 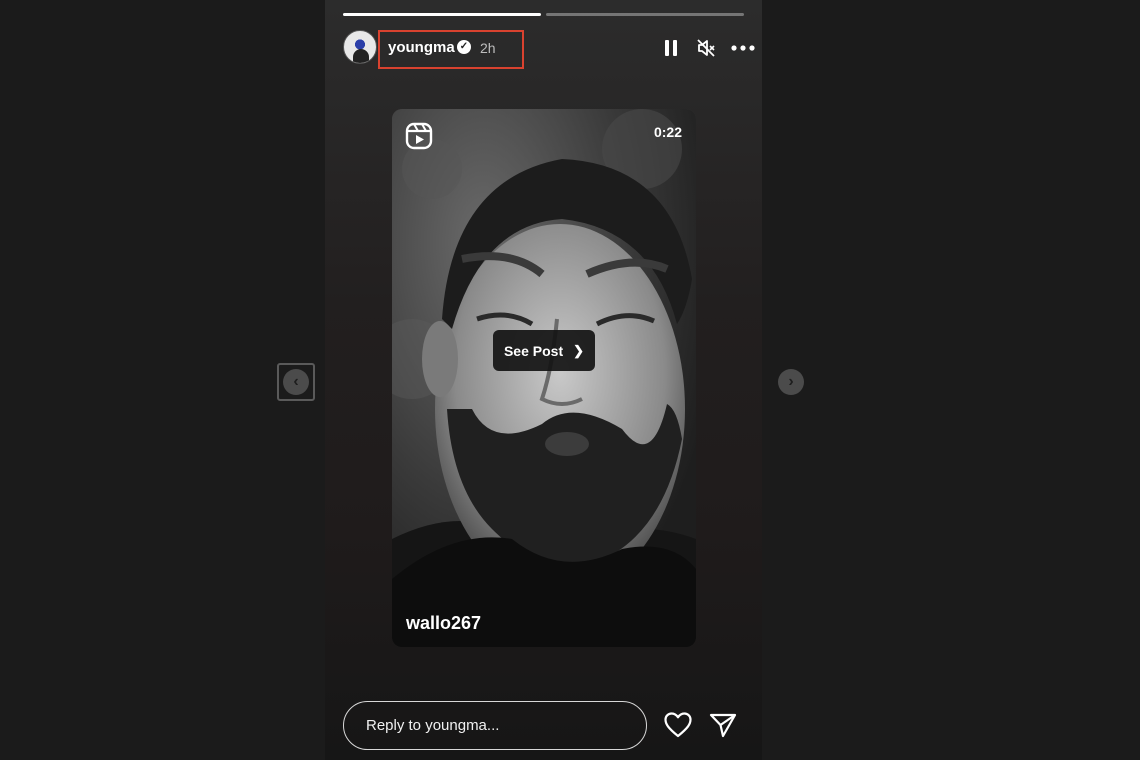 I want to click on reply-input, so click(x=495, y=725).